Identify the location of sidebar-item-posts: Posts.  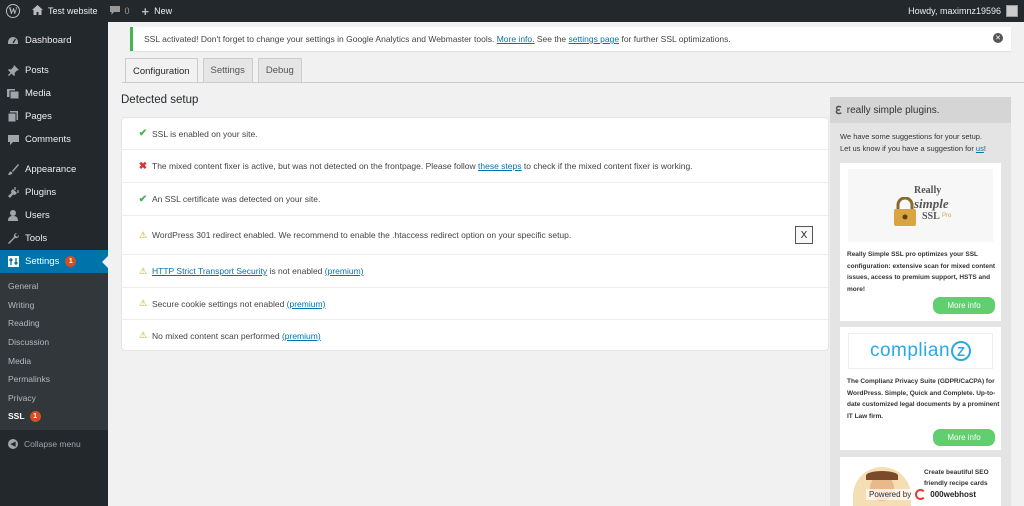
(54, 70).